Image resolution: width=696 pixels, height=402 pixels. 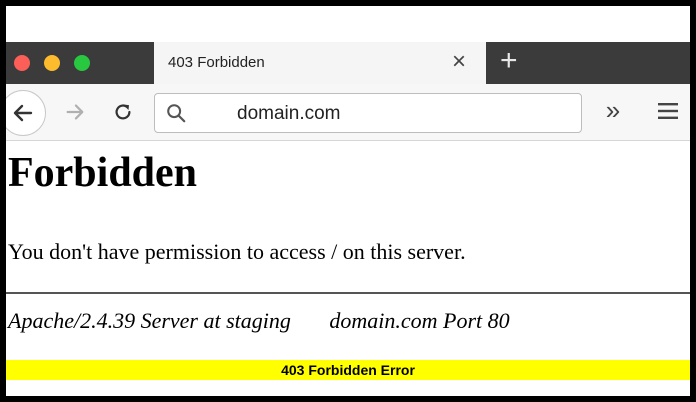 I want to click on tab-bar: 403 Forbidden × +, so click(x=348, y=63).